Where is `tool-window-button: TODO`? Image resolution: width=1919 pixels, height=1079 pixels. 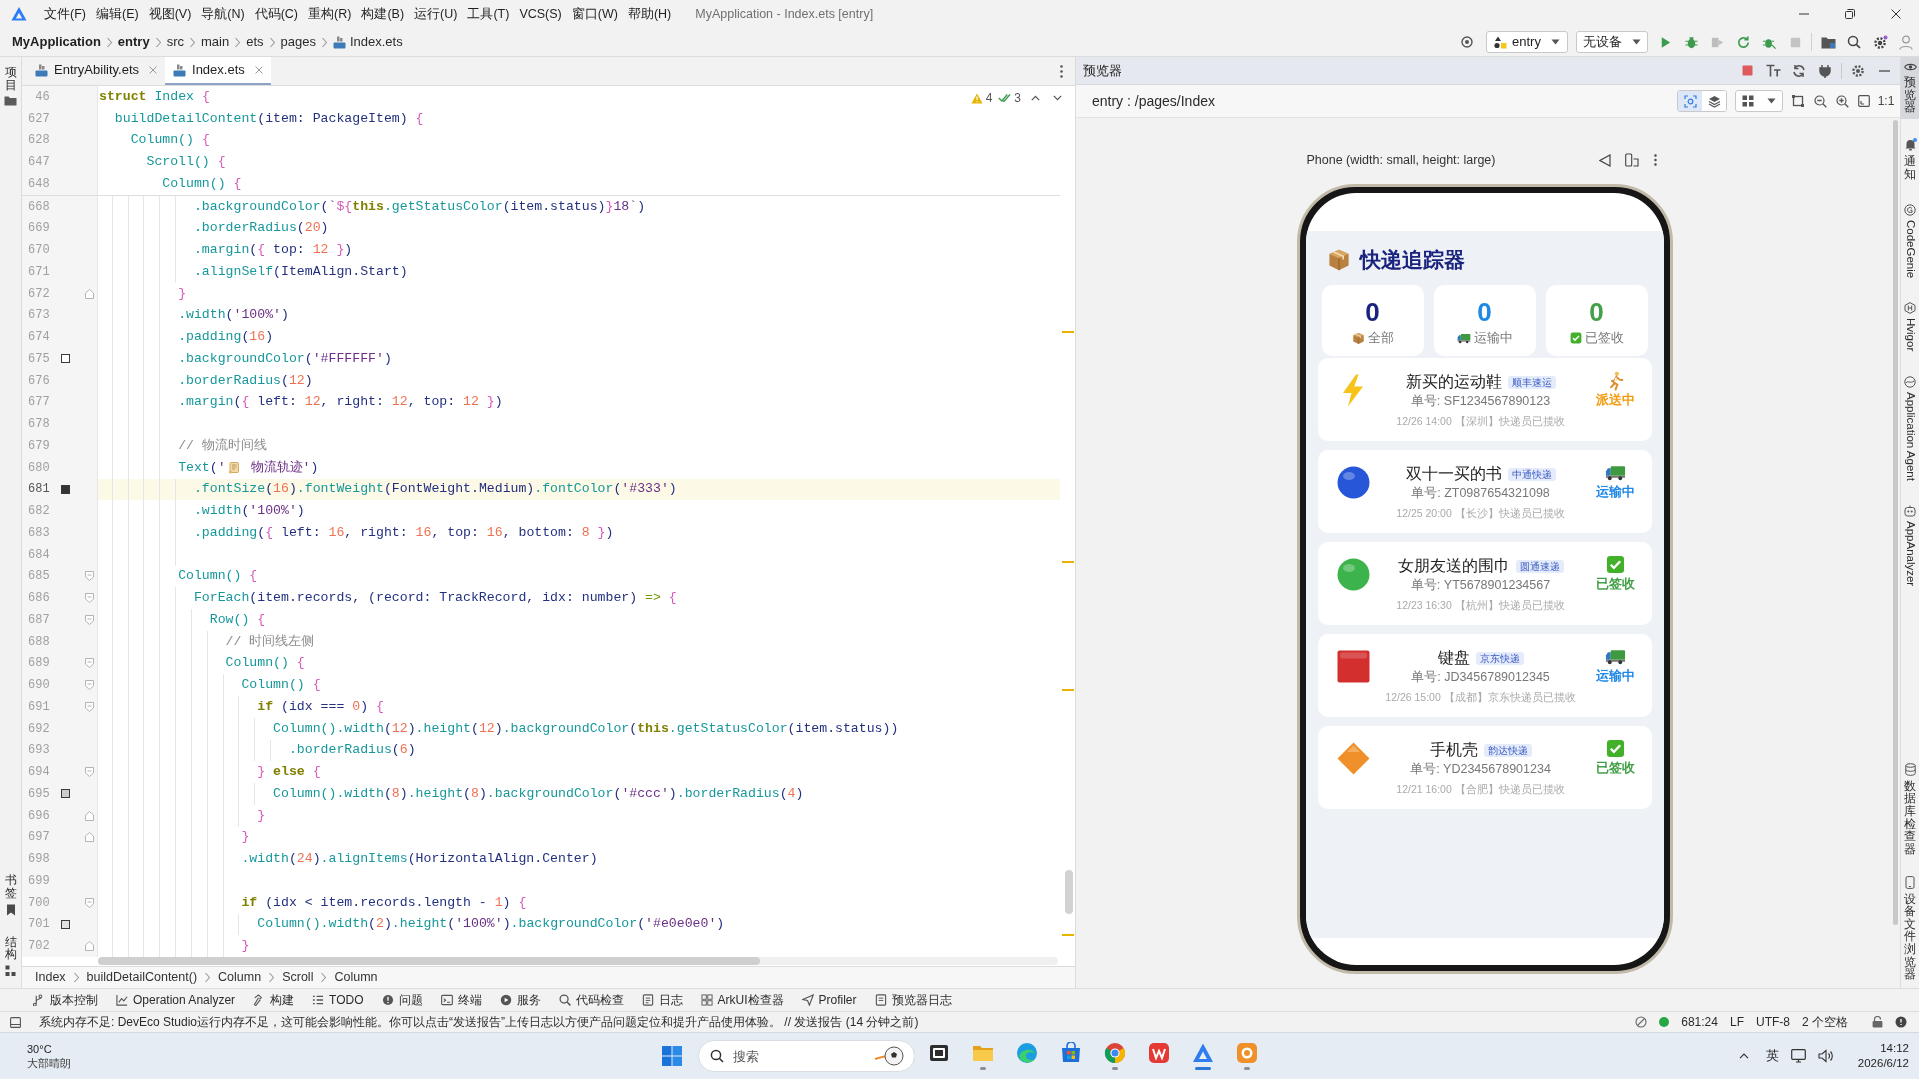 tool-window-button: TODO is located at coordinates (338, 1000).